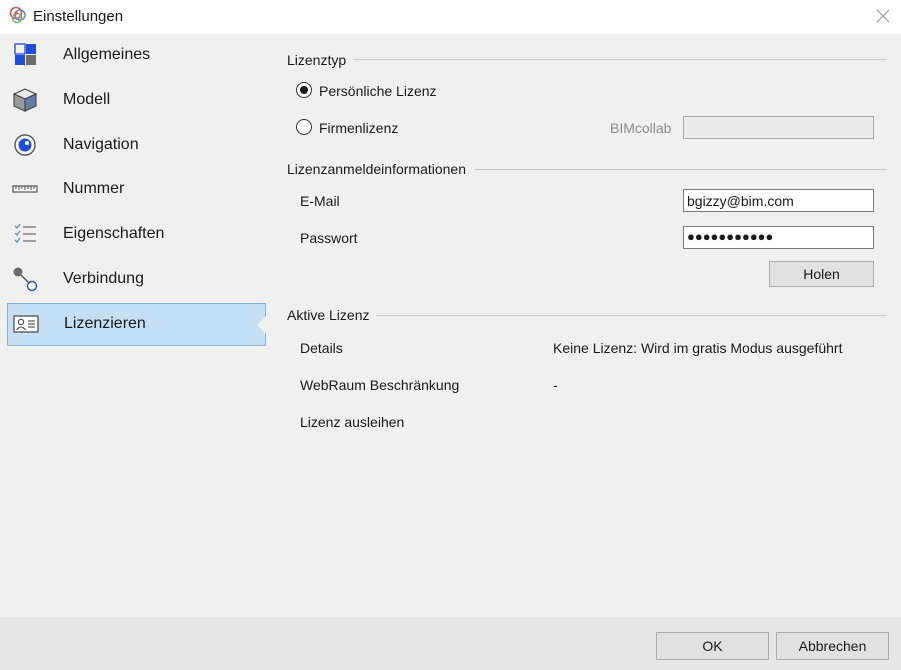  What do you see at coordinates (821, 274) in the screenshot?
I see `fetch-license-button: Holen` at bounding box center [821, 274].